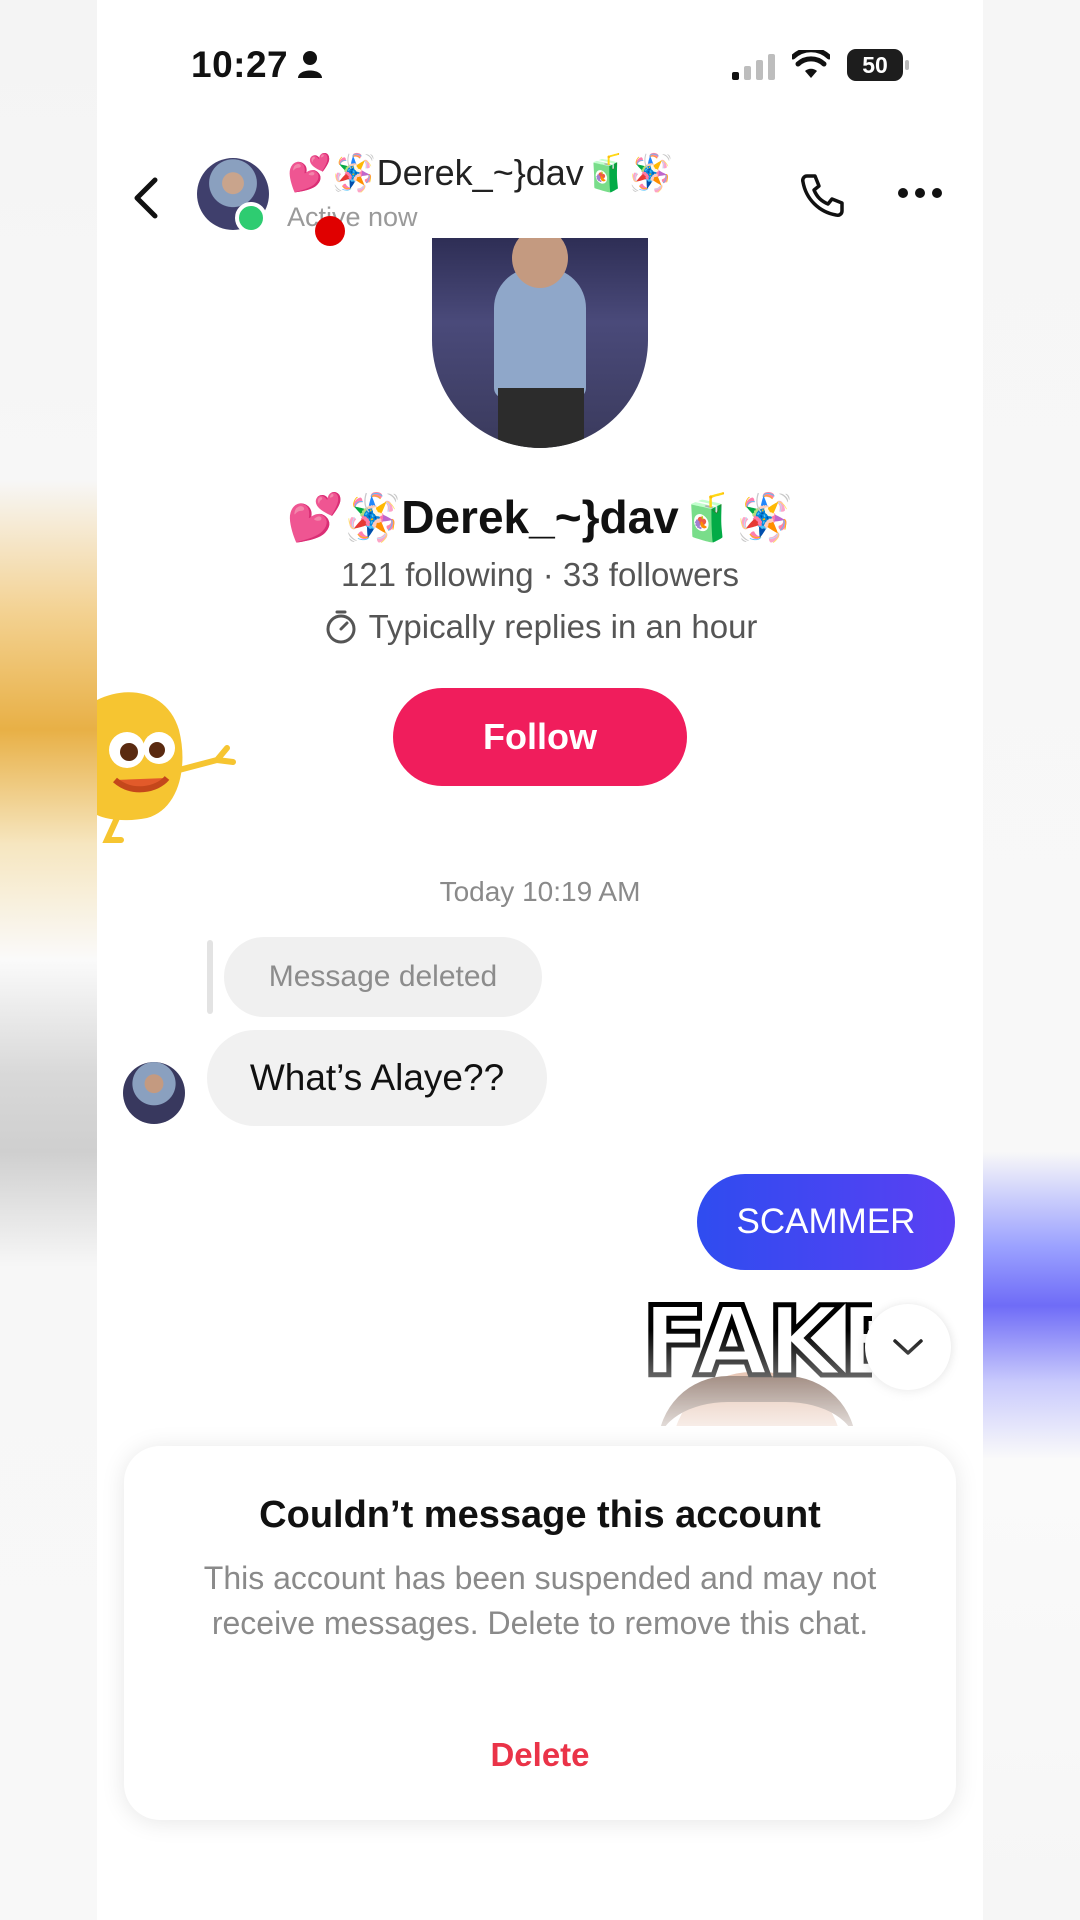  What do you see at coordinates (480, 173) in the screenshot?
I see `header-username: 💕🪅Derek_~}dav🧃🪅` at bounding box center [480, 173].